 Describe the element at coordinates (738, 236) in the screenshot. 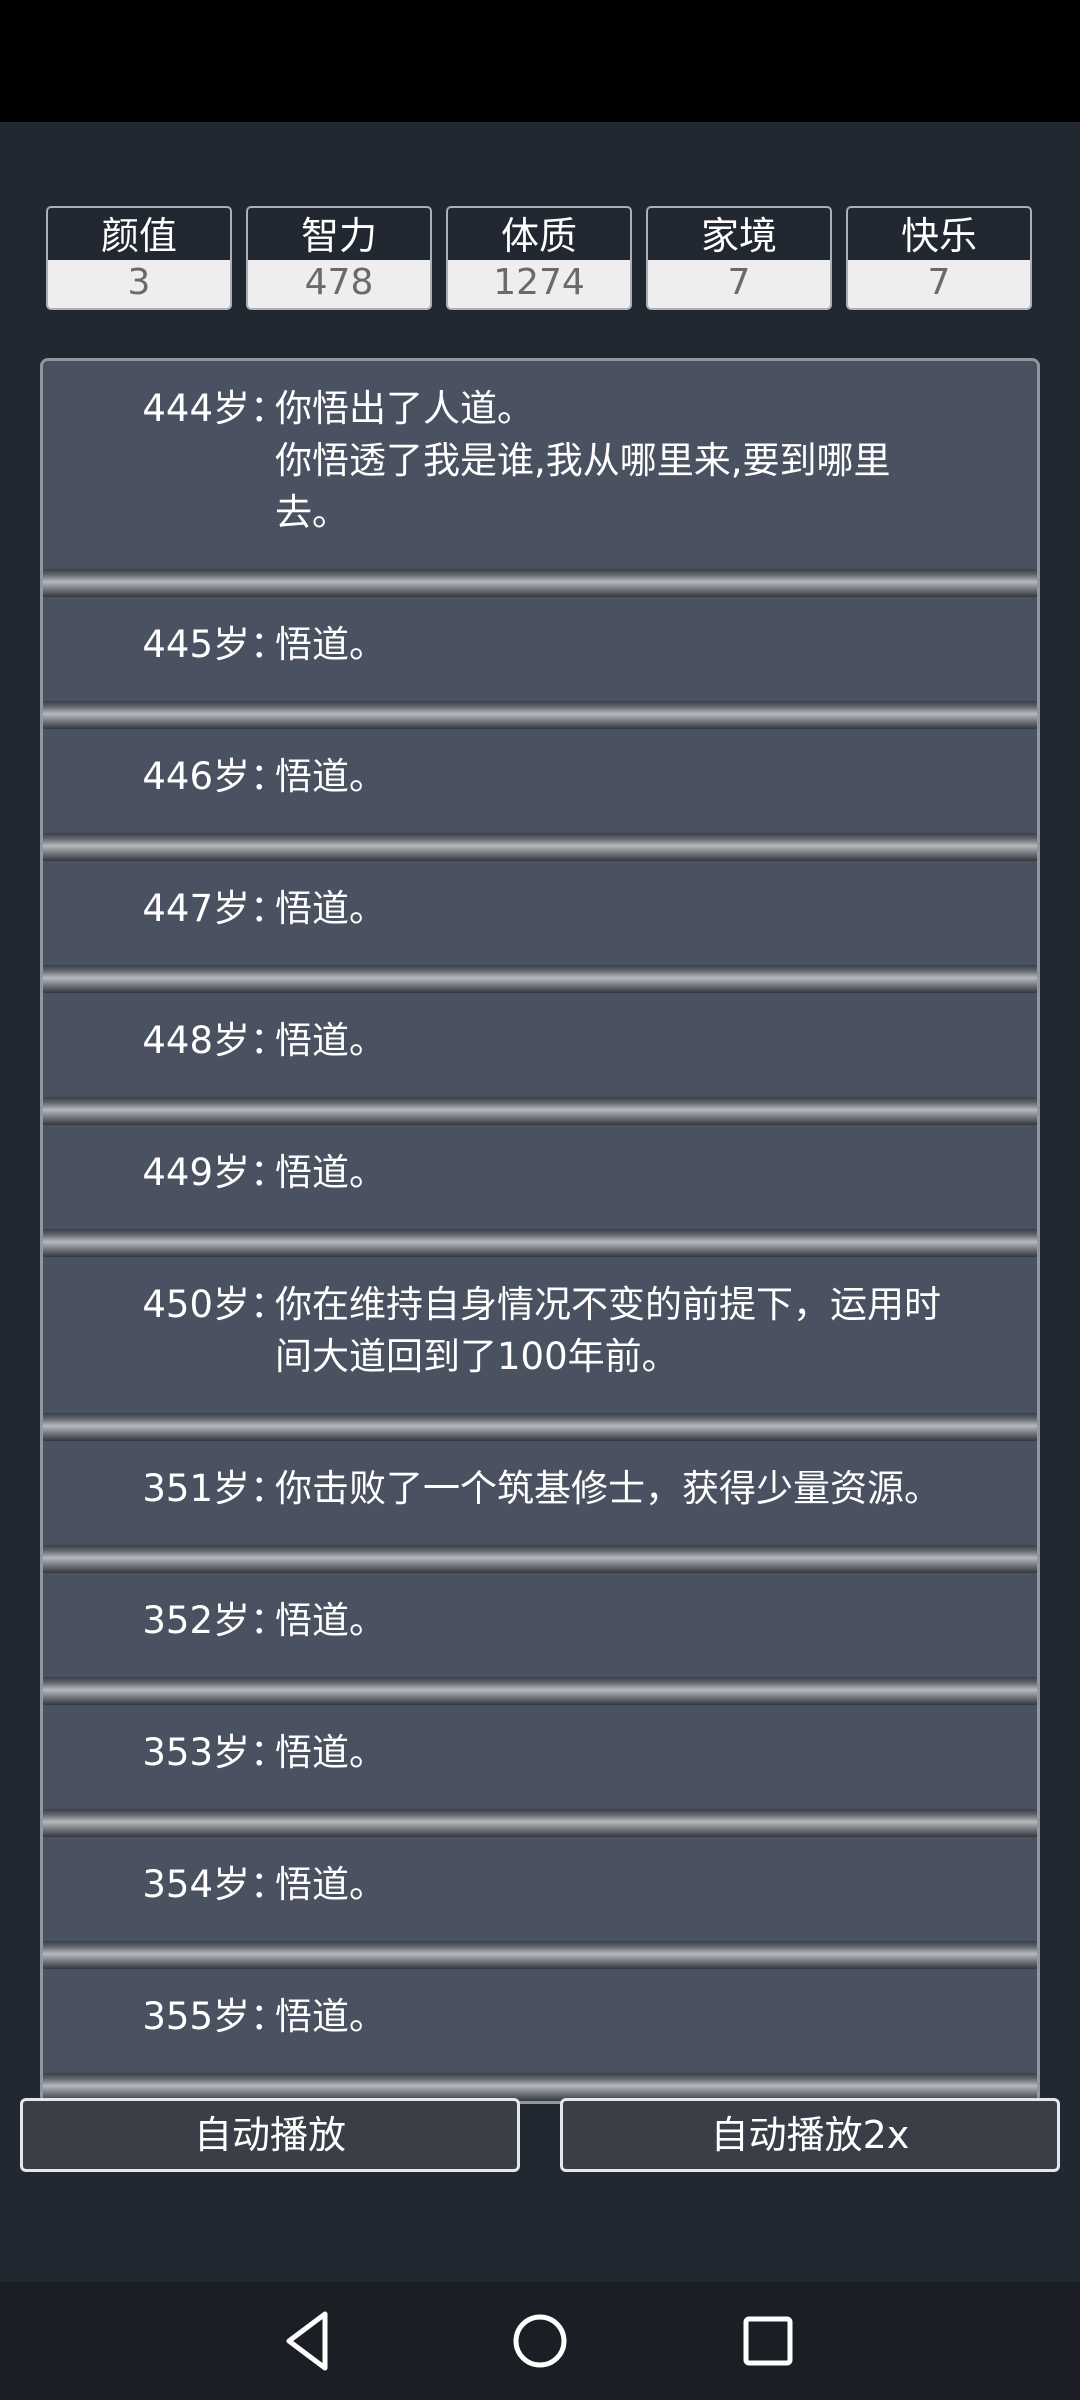

I see `stat-label: 家境` at that location.